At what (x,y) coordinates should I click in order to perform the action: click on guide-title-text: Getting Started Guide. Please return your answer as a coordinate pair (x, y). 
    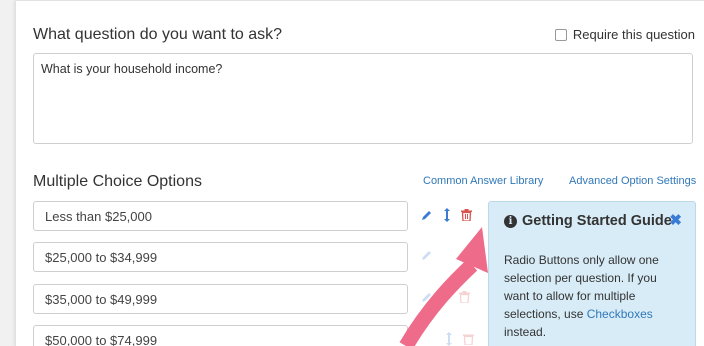
    Looking at the image, I should click on (597, 221).